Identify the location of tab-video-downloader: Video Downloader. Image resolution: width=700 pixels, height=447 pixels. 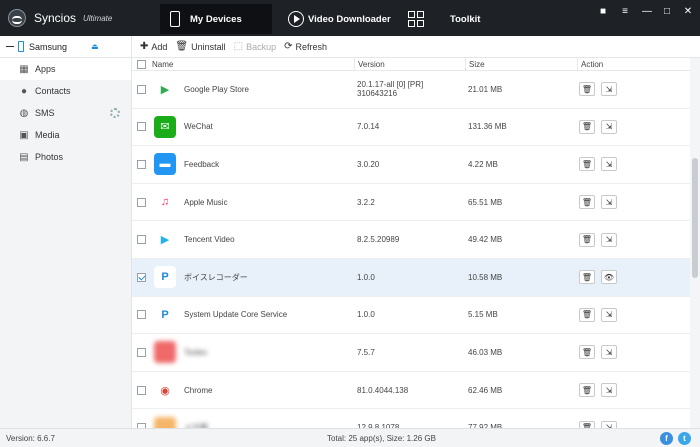
(340, 19).